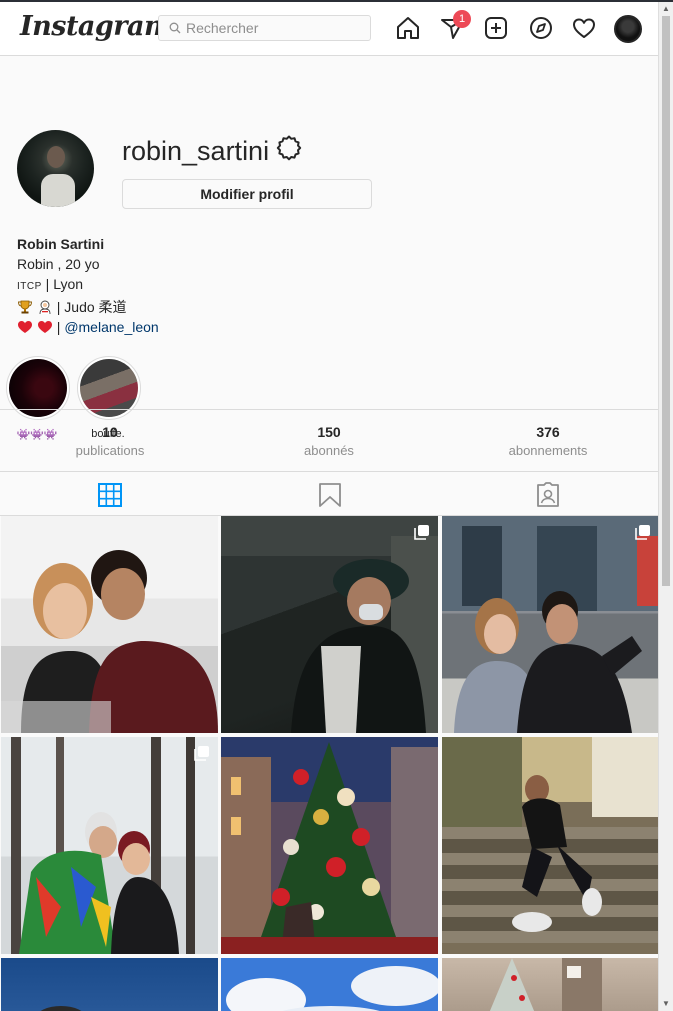  I want to click on new-post-icon, so click(496, 28).